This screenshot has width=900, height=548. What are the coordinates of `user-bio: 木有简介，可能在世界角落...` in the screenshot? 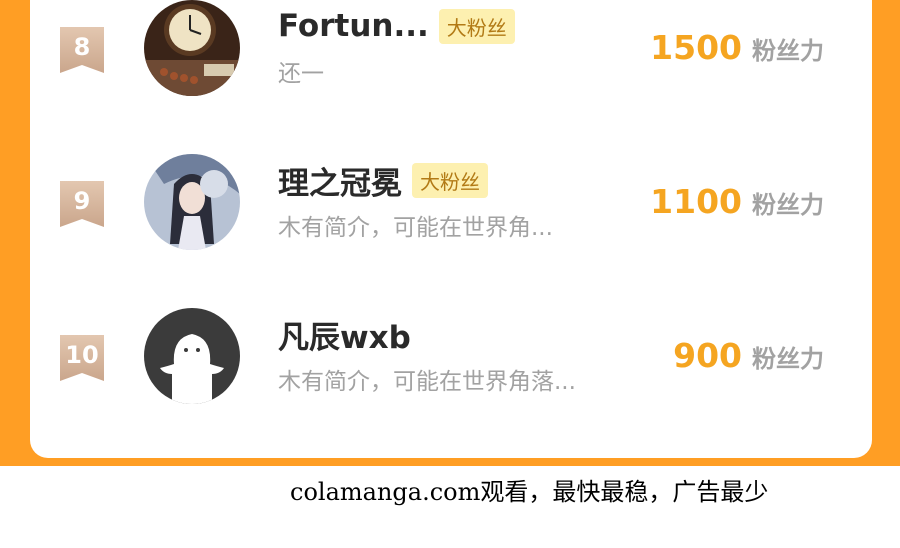 It's located at (427, 382).